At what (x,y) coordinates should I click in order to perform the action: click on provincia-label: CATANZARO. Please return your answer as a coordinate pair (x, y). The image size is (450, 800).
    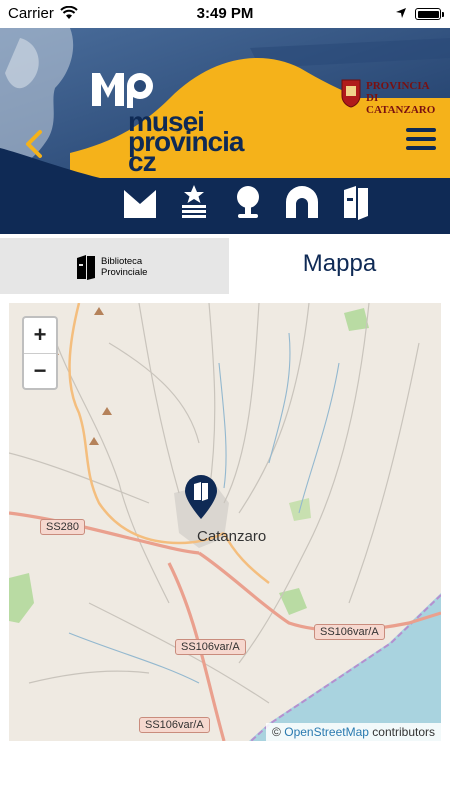
    Looking at the image, I should click on (401, 110).